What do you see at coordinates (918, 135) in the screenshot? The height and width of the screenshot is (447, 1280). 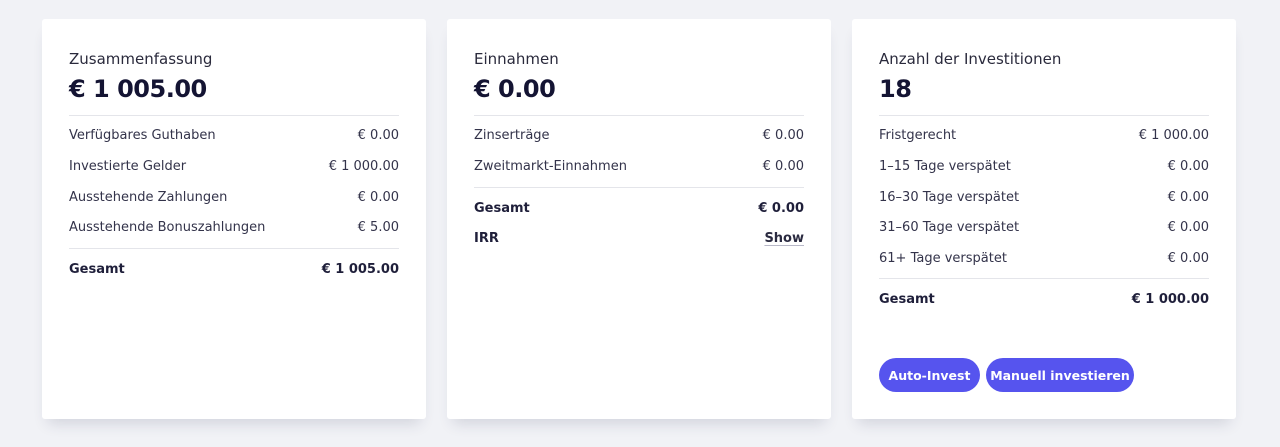 I see `row-label: Fristgerecht` at bounding box center [918, 135].